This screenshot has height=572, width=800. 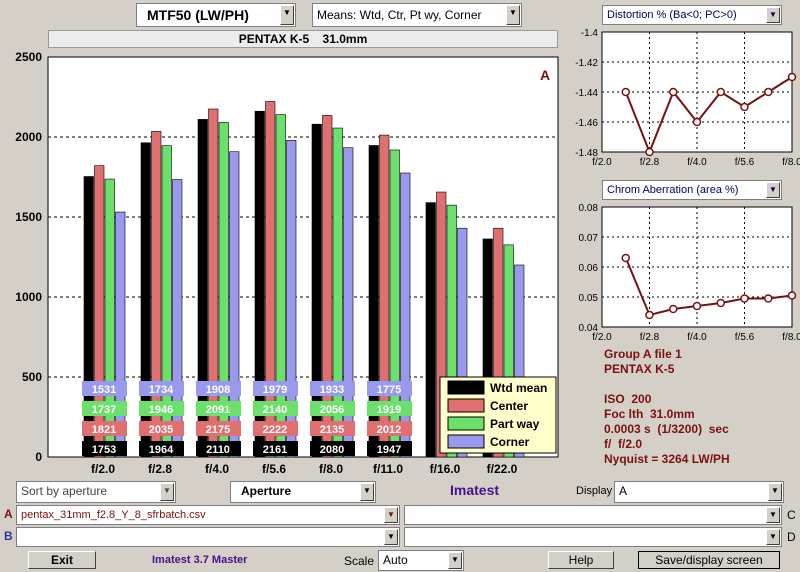 What do you see at coordinates (161, 450) in the screenshot?
I see `data-label: 1964` at bounding box center [161, 450].